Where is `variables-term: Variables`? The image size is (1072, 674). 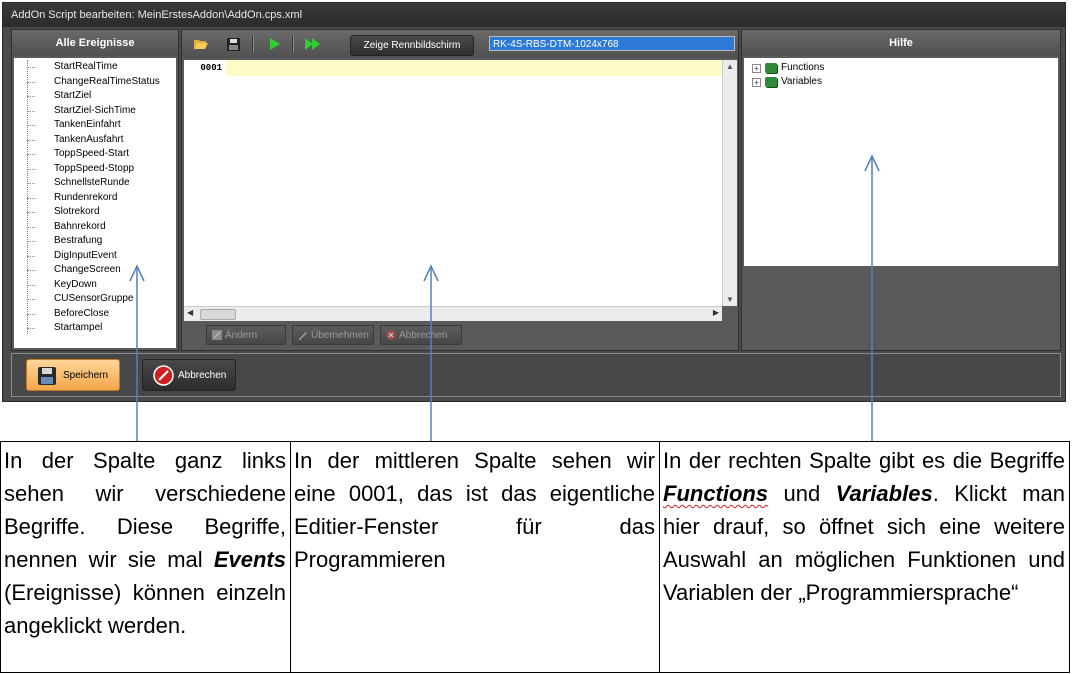 variables-term: Variables is located at coordinates (884, 493).